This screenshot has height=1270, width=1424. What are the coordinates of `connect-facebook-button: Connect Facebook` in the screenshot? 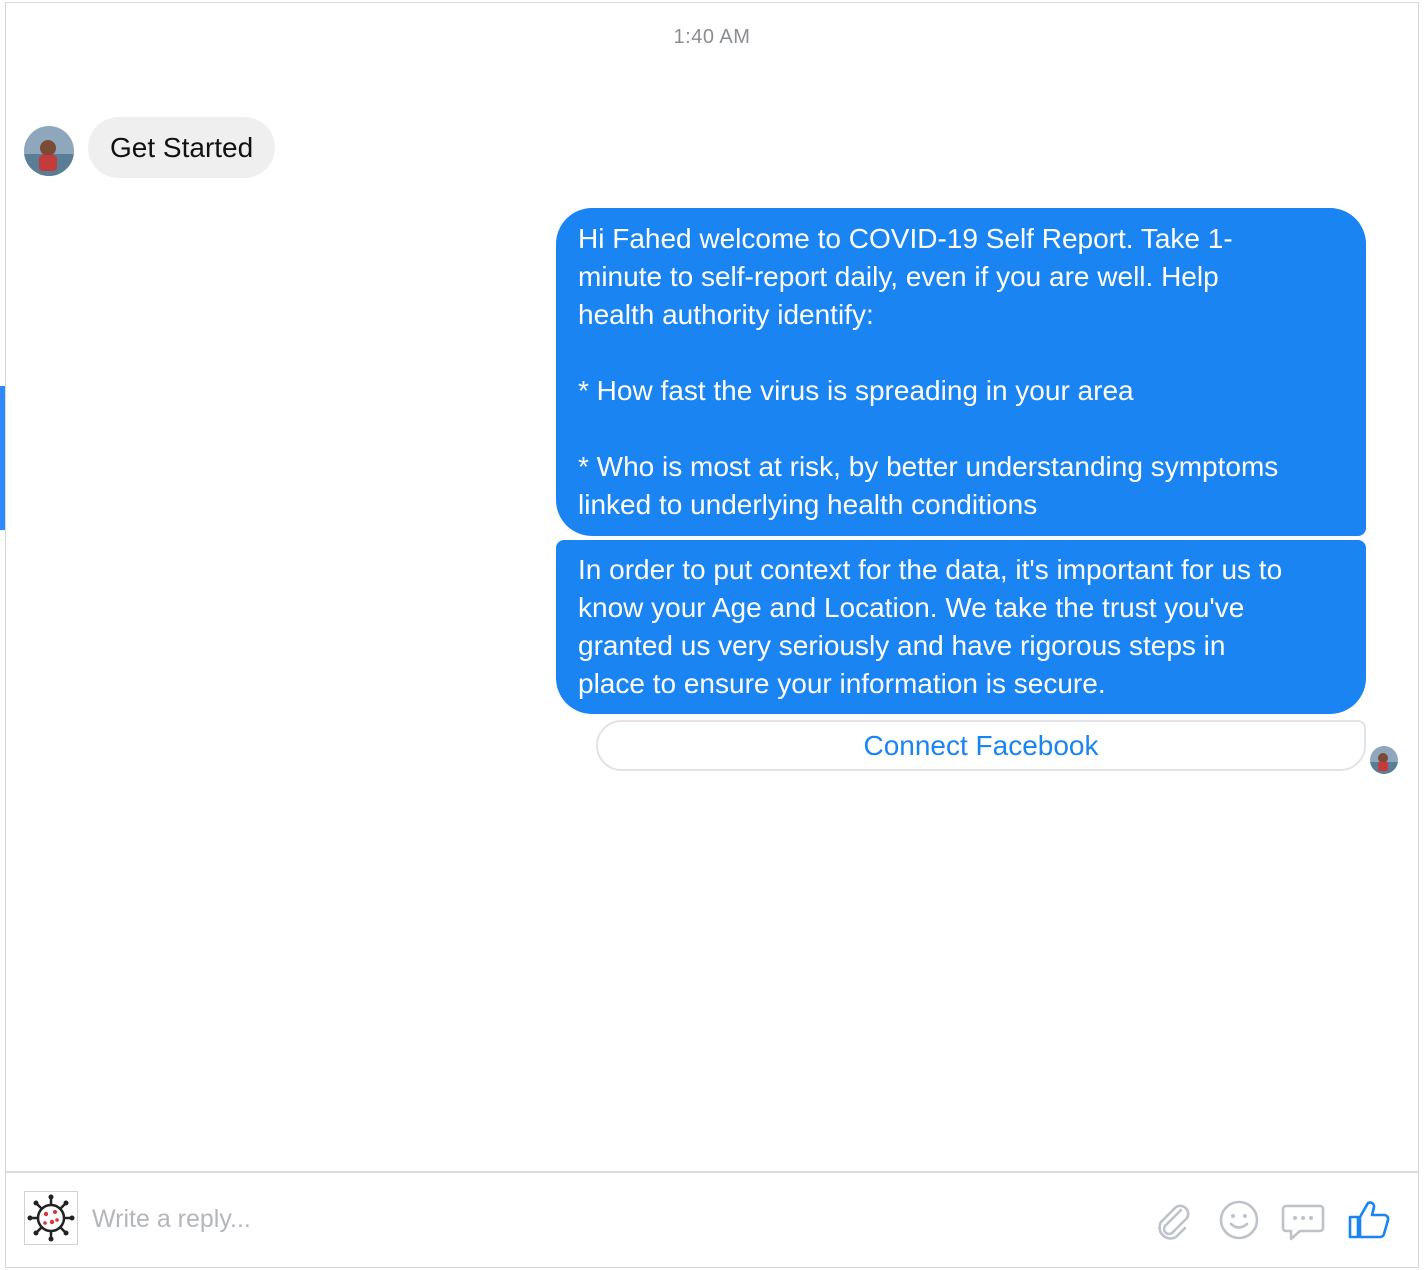 It's located at (981, 745).